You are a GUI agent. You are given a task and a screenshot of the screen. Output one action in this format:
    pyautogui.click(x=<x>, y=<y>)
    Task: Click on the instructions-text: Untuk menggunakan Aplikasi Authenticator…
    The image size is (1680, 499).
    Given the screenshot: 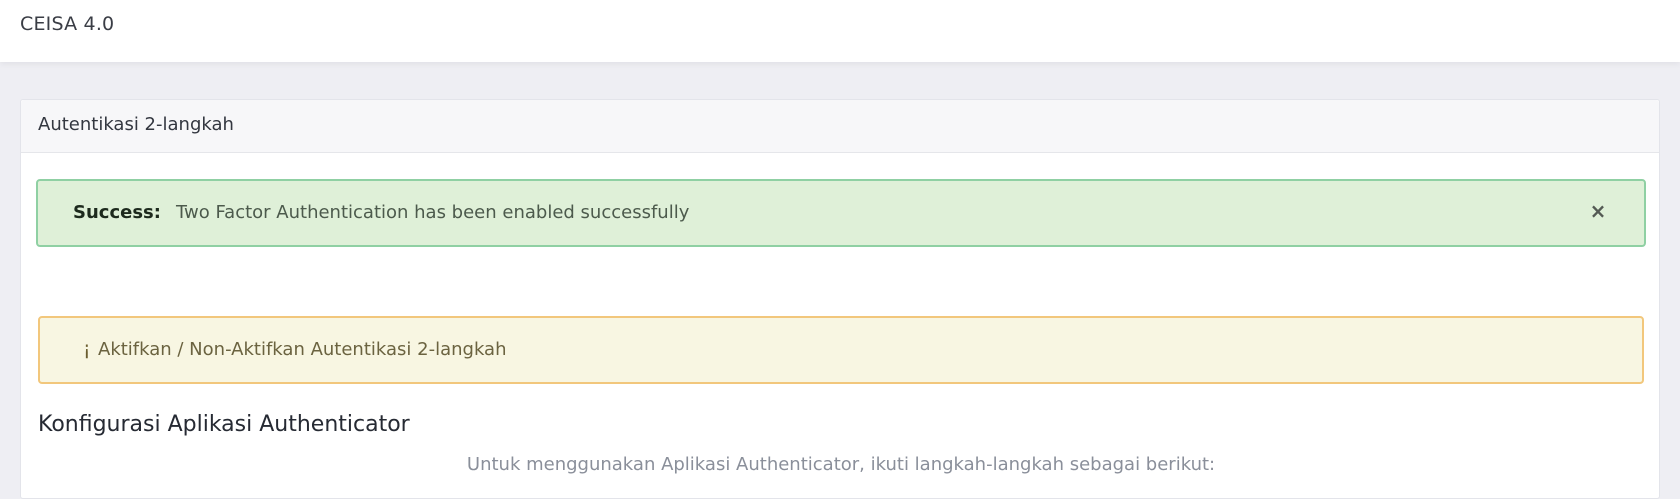 What is the action you would take?
    pyautogui.click(x=841, y=464)
    